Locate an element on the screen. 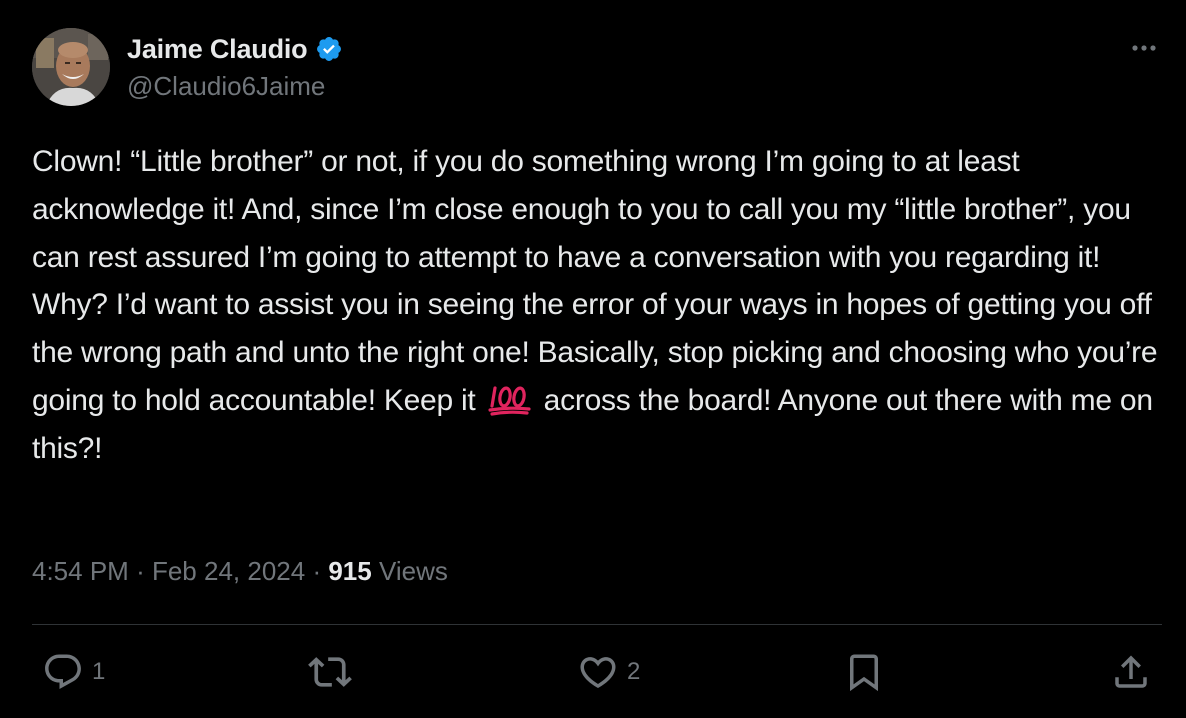 The width and height of the screenshot is (1186, 718). views-count: 915 is located at coordinates (350, 571).